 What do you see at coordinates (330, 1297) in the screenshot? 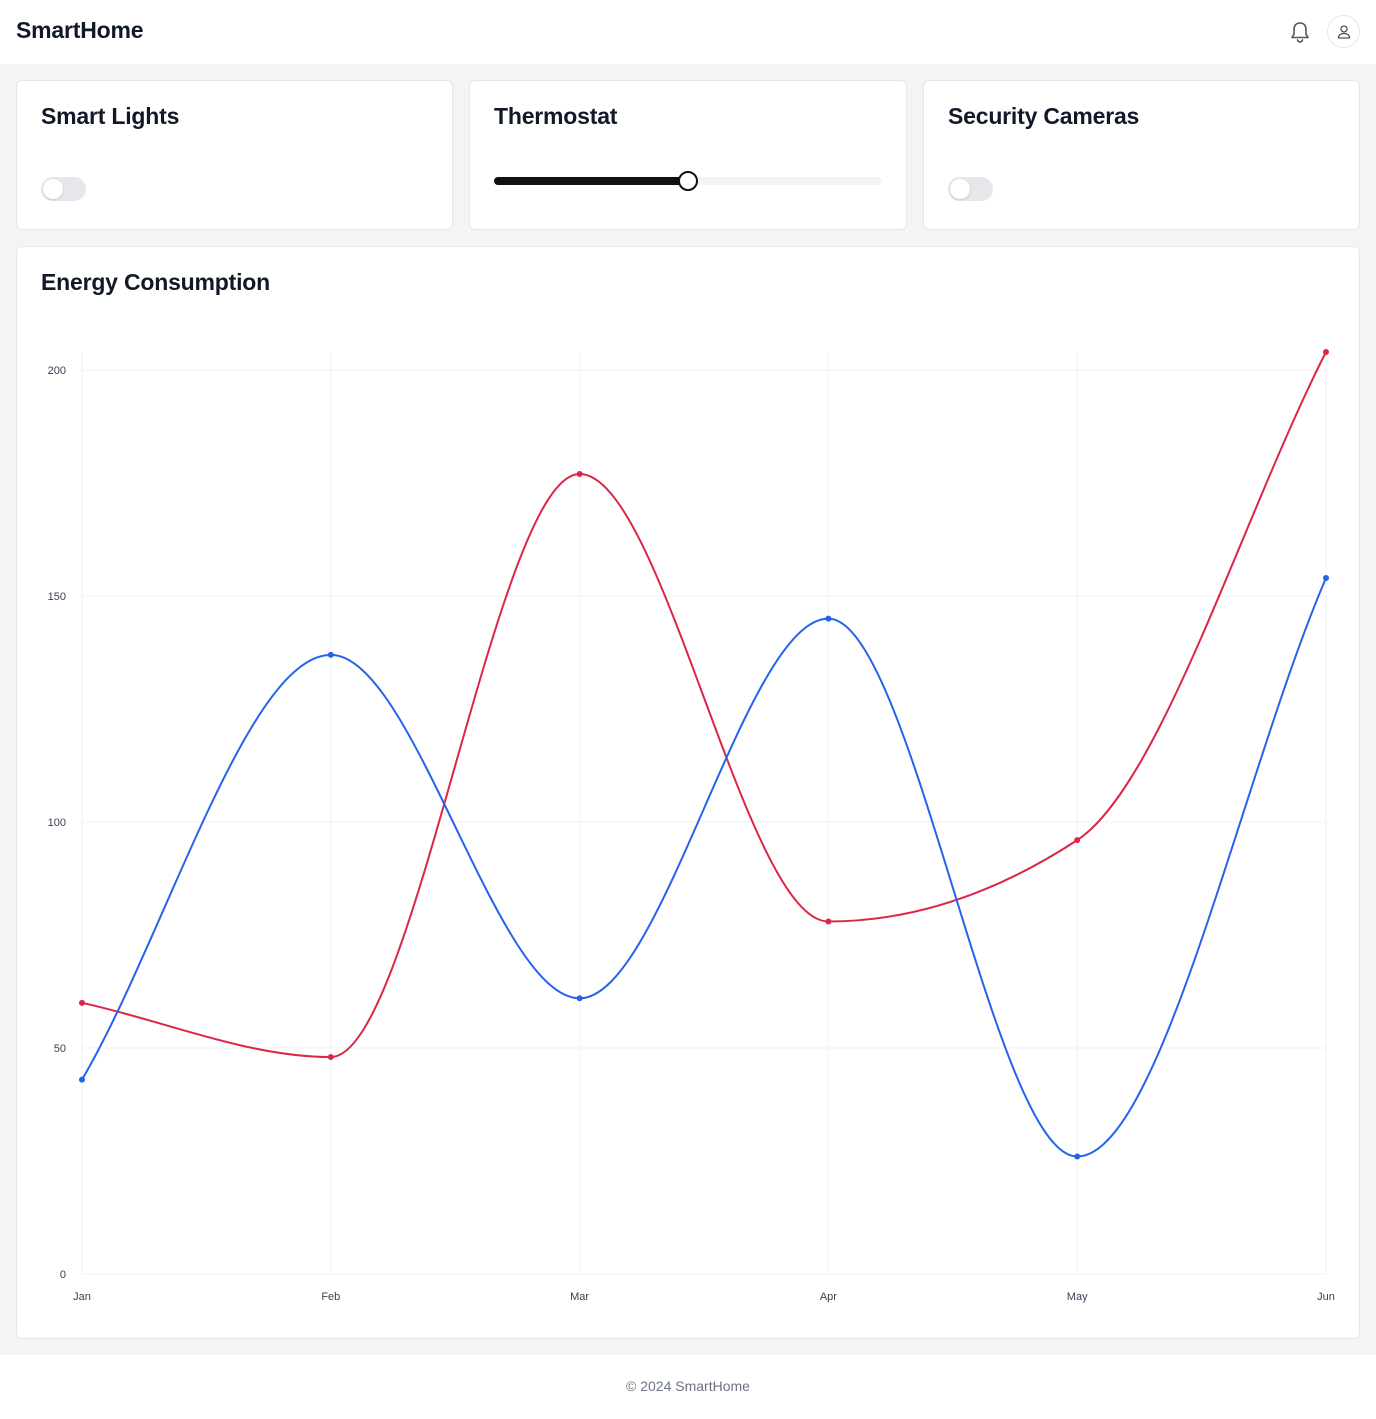
I see `x-tick-label: Feb` at bounding box center [330, 1297].